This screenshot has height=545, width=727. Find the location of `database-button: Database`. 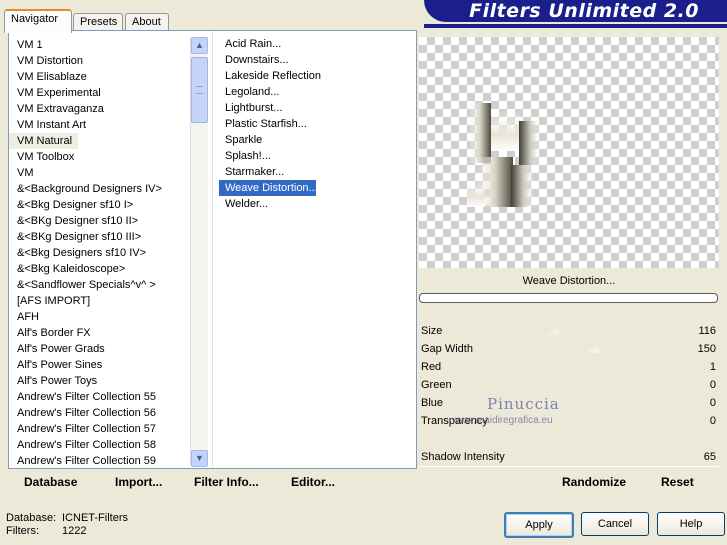

database-button: Database is located at coordinates (50, 482).